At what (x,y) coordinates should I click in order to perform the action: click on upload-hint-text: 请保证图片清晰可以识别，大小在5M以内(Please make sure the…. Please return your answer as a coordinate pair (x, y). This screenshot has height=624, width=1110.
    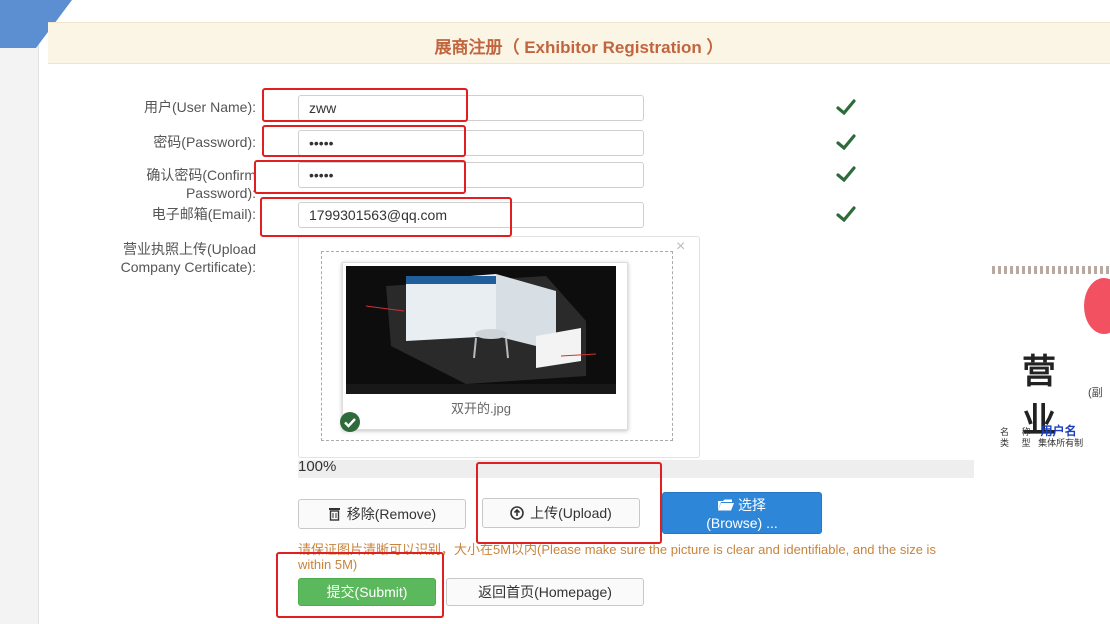
    Looking at the image, I should click on (617, 557).